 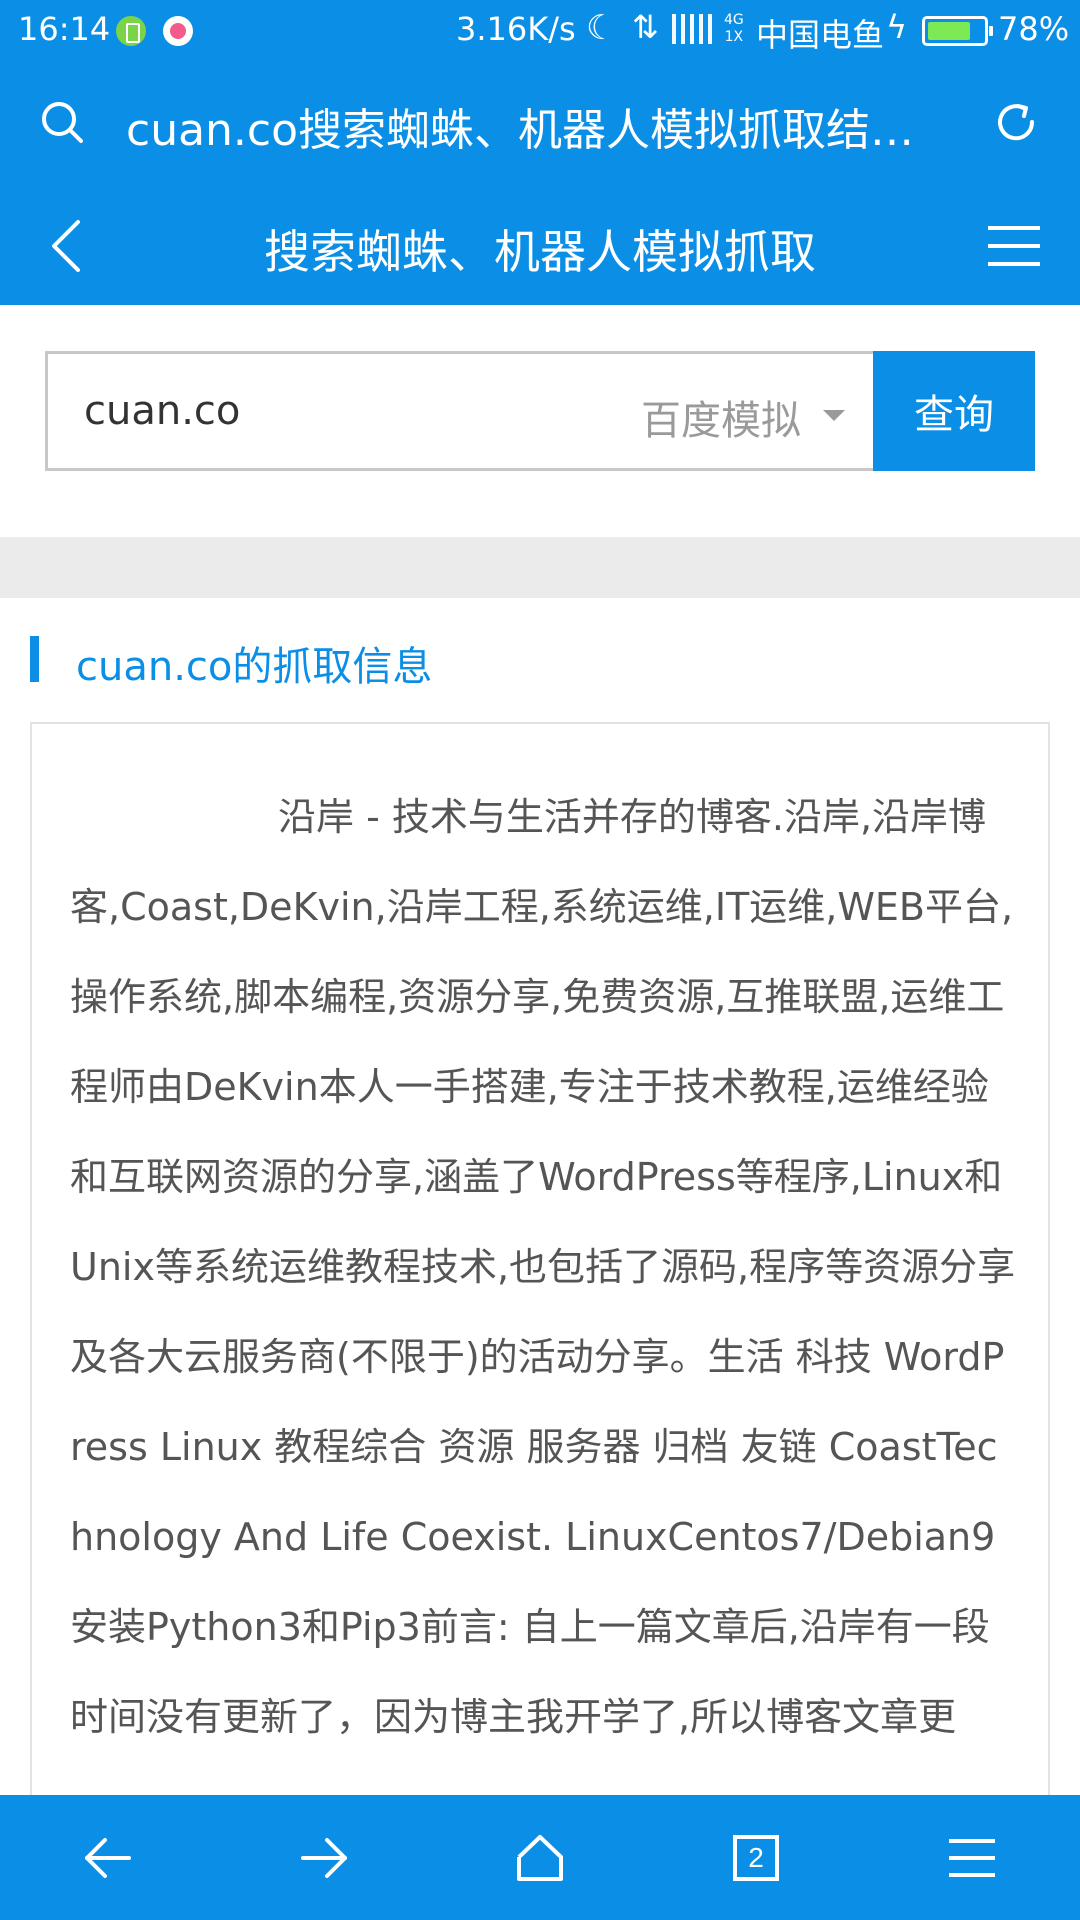 What do you see at coordinates (721, 417) in the screenshot?
I see `engine-select: 百度模拟` at bounding box center [721, 417].